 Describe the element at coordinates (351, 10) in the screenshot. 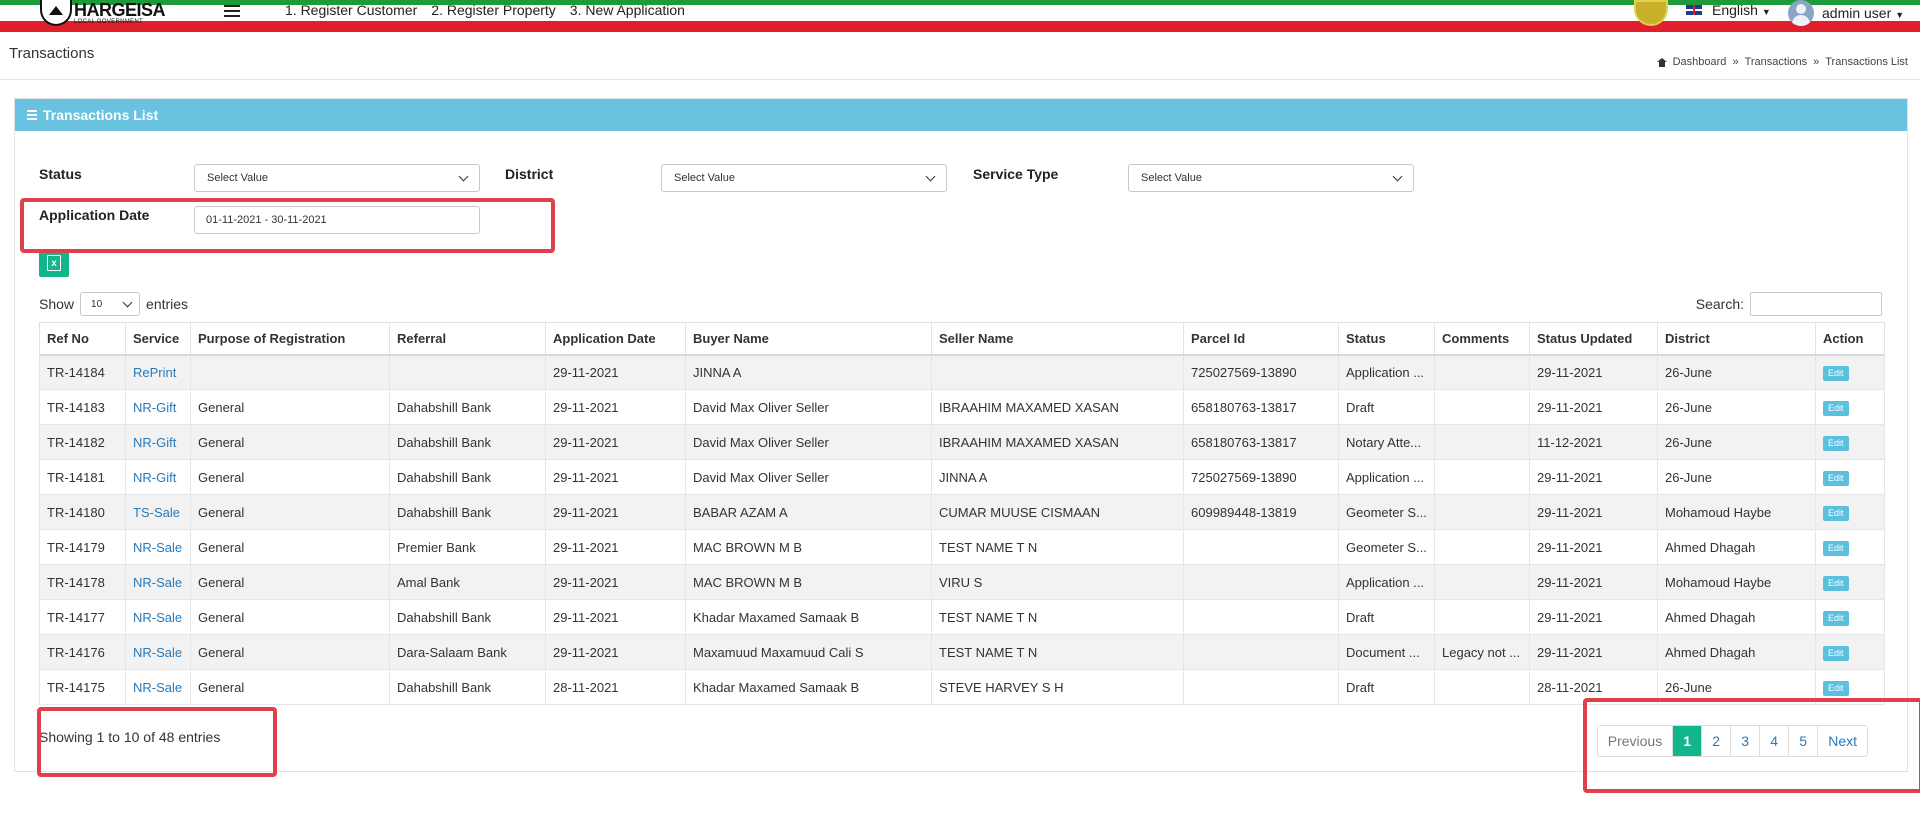

I see `nav-register-customer: 1. Register Customer` at that location.